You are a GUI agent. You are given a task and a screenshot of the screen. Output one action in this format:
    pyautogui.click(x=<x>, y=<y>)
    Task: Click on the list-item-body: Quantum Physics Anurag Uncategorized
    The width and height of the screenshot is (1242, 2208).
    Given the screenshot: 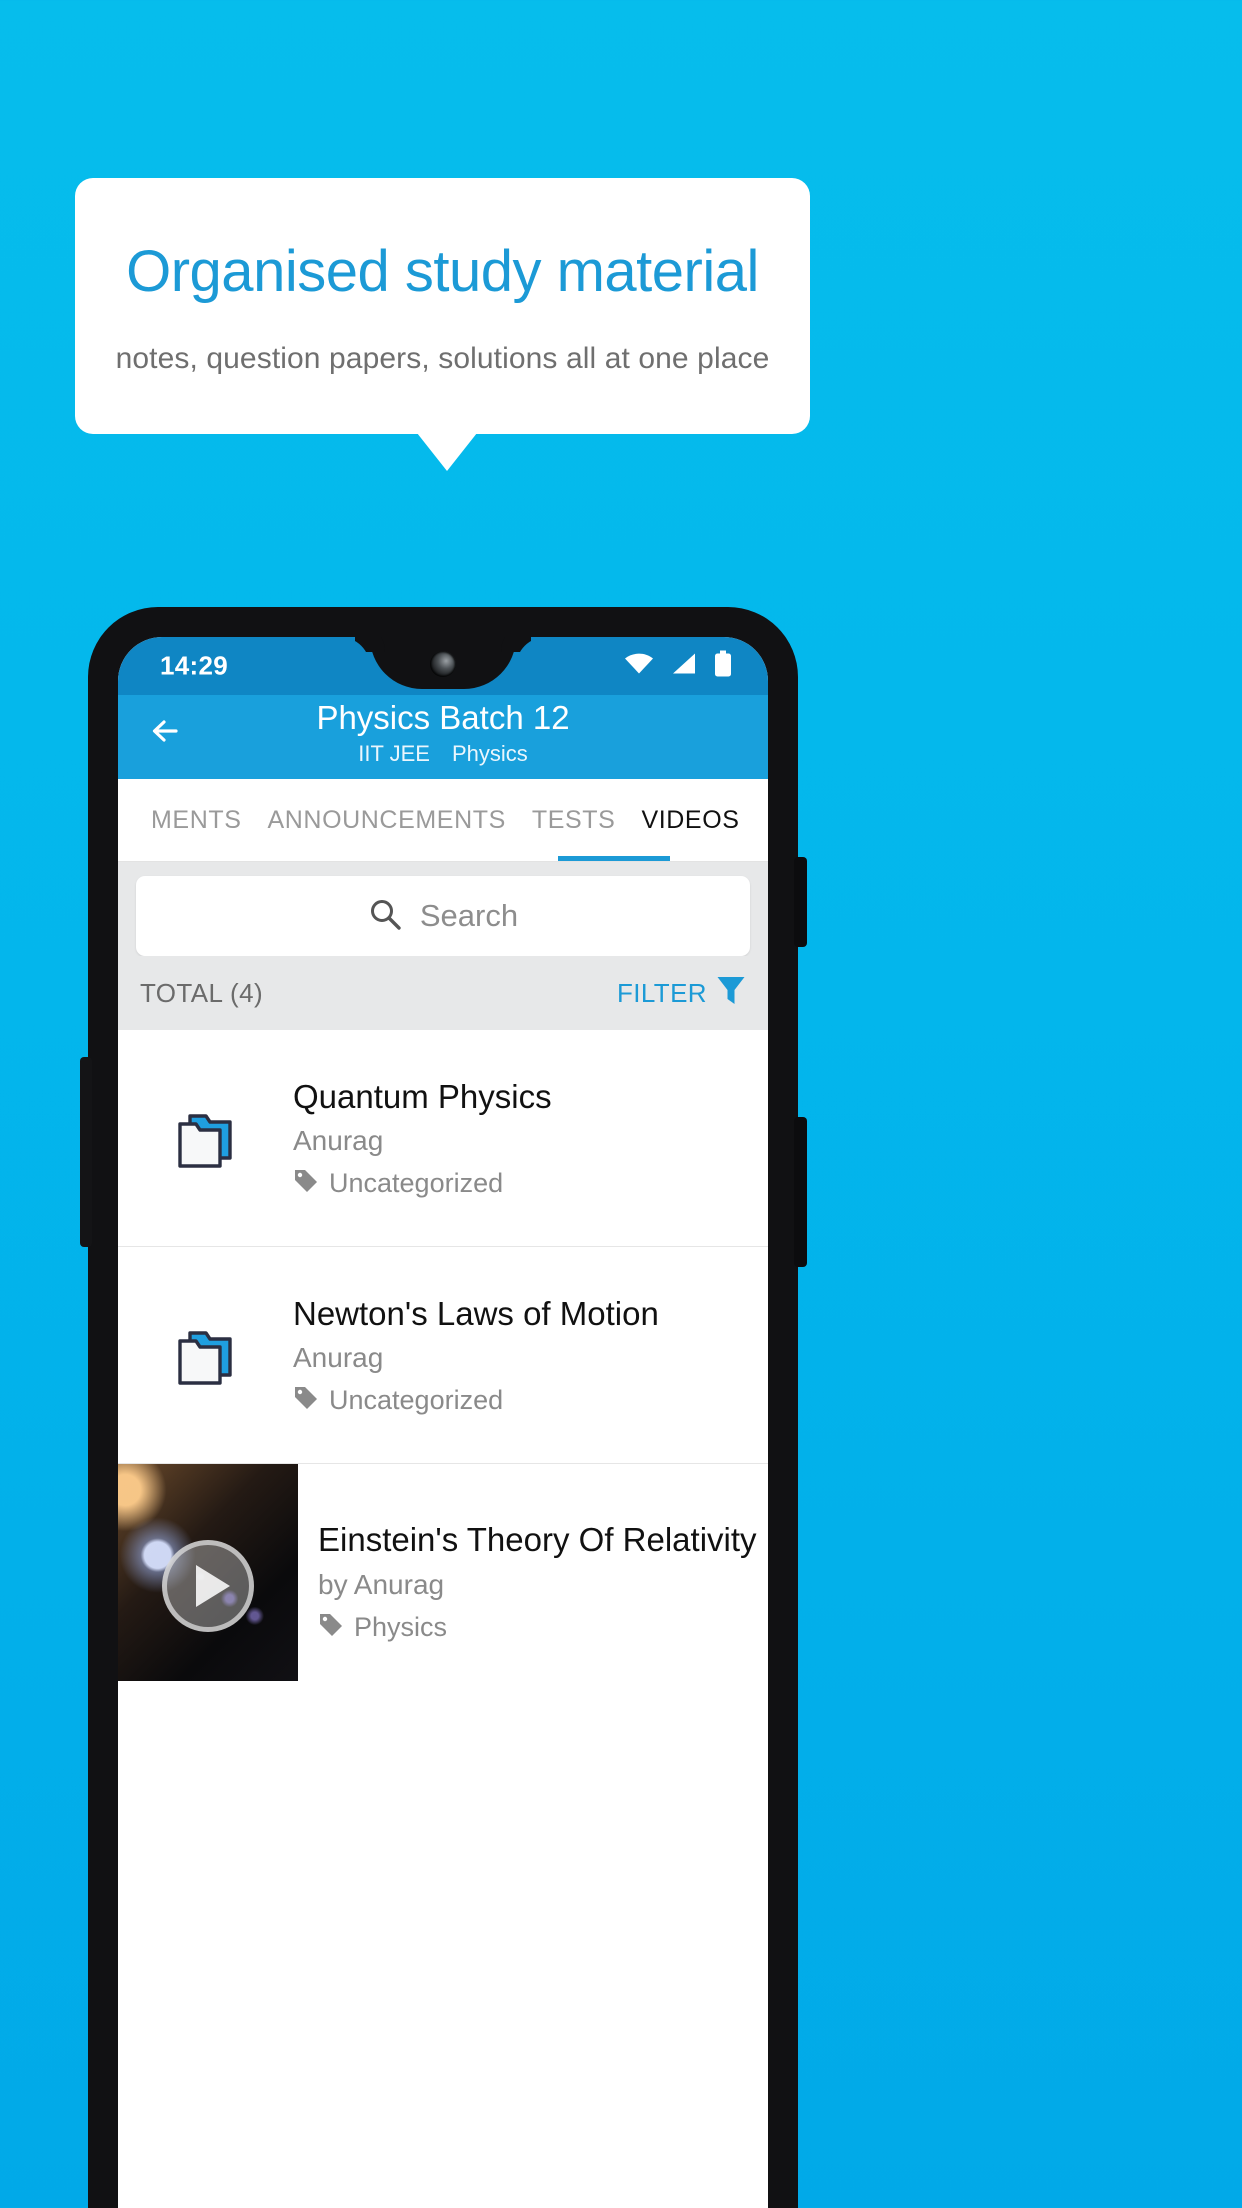 What is the action you would take?
    pyautogui.click(x=523, y=1138)
    